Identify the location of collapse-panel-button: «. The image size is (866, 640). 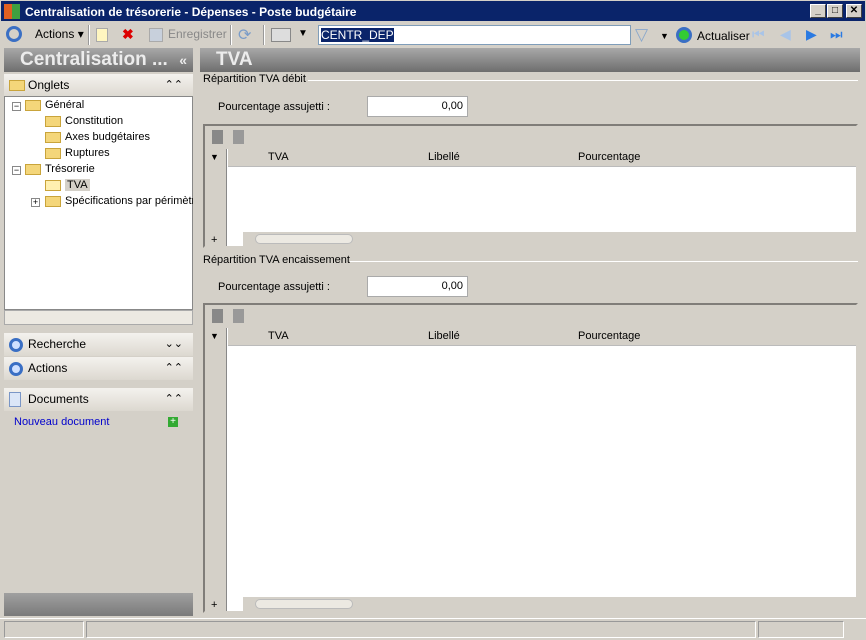
(183, 60).